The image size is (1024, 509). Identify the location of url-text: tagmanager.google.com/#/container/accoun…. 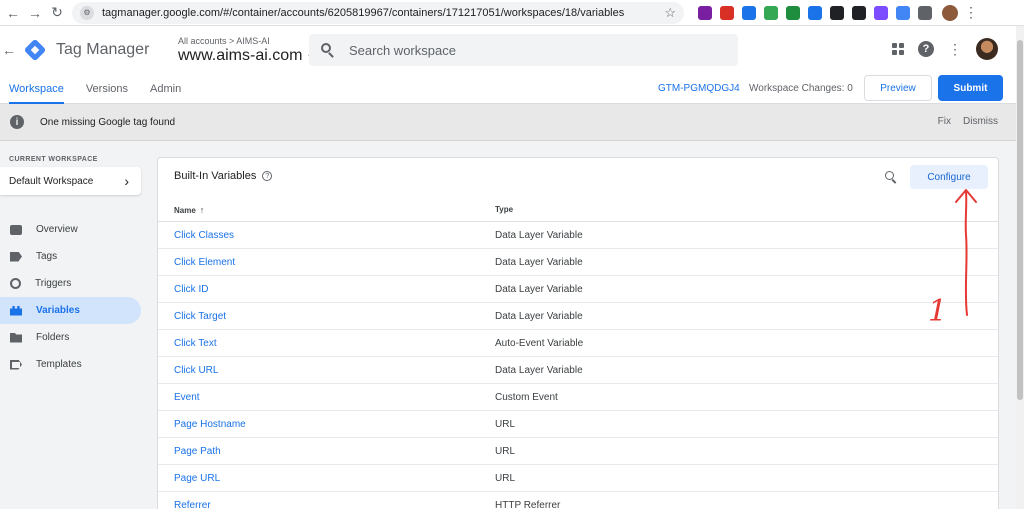
(383, 13).